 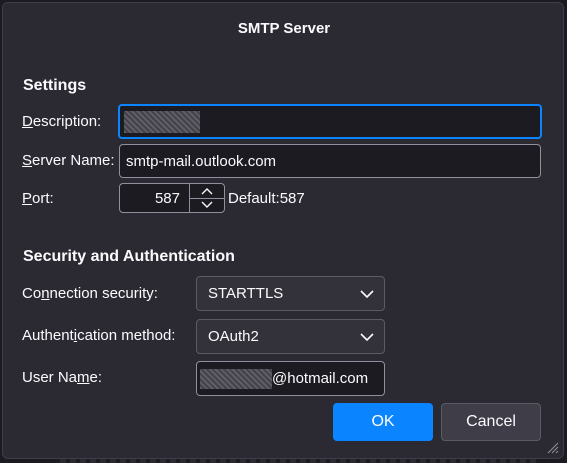 I want to click on port-increment-button, so click(x=207, y=191).